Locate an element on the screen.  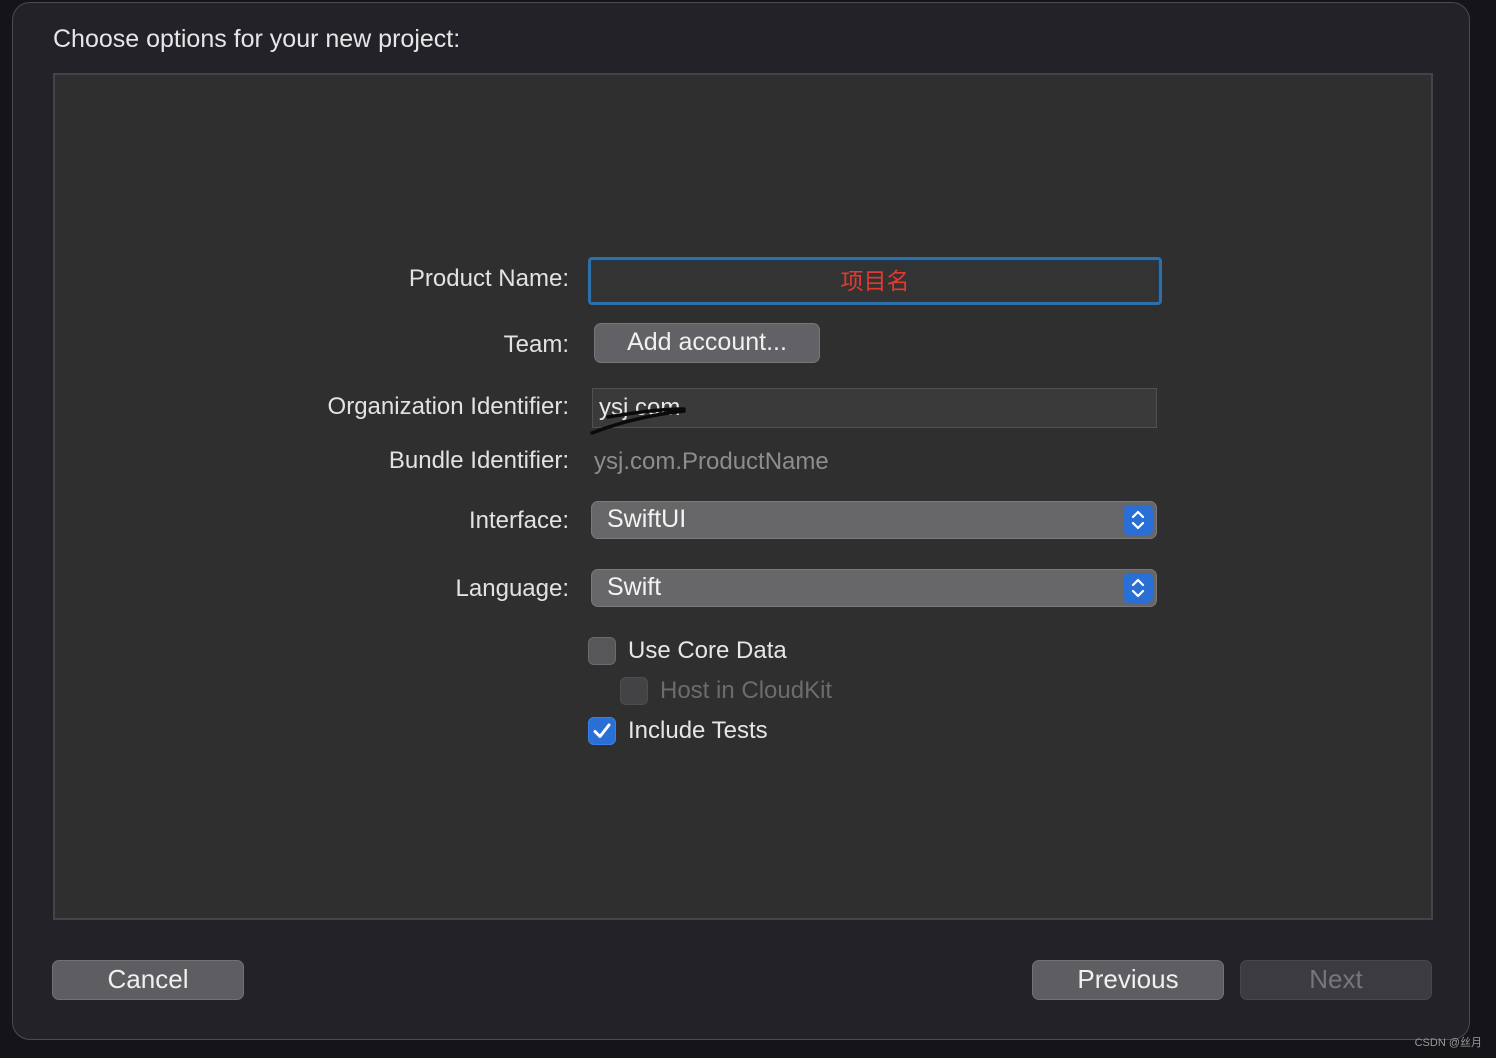
product-name-label: Product Name: is located at coordinates (488, 278).